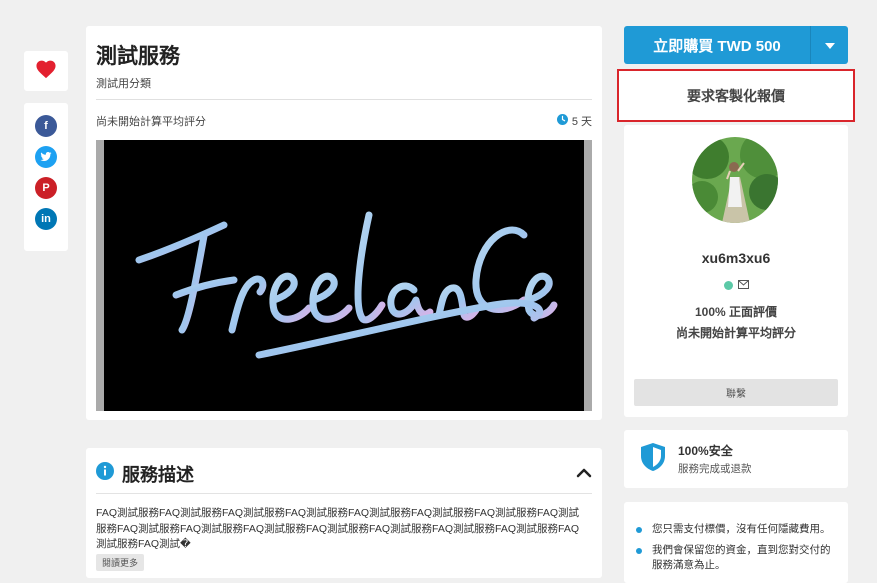 This screenshot has width=877, height=583. I want to click on read-more-button: 閱讀更多, so click(120, 562).